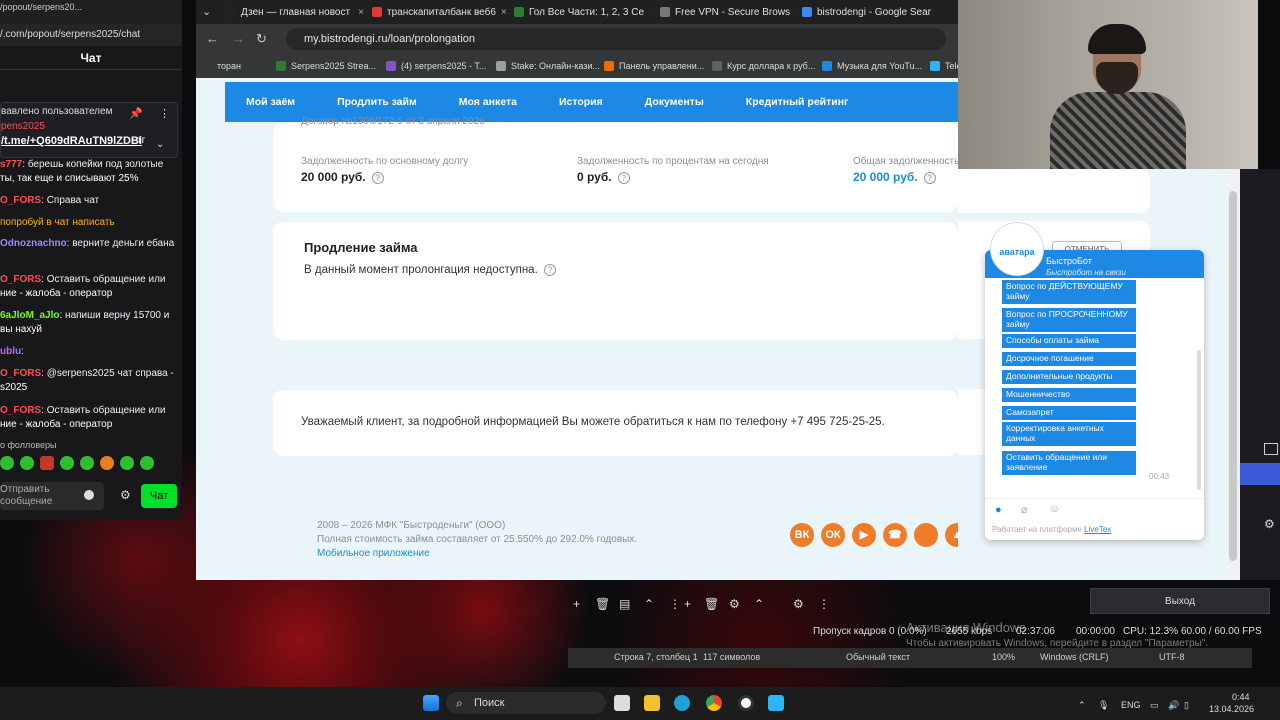  Describe the element at coordinates (206, 11) in the screenshot. I see `tab-search-icon: ⌄` at that location.